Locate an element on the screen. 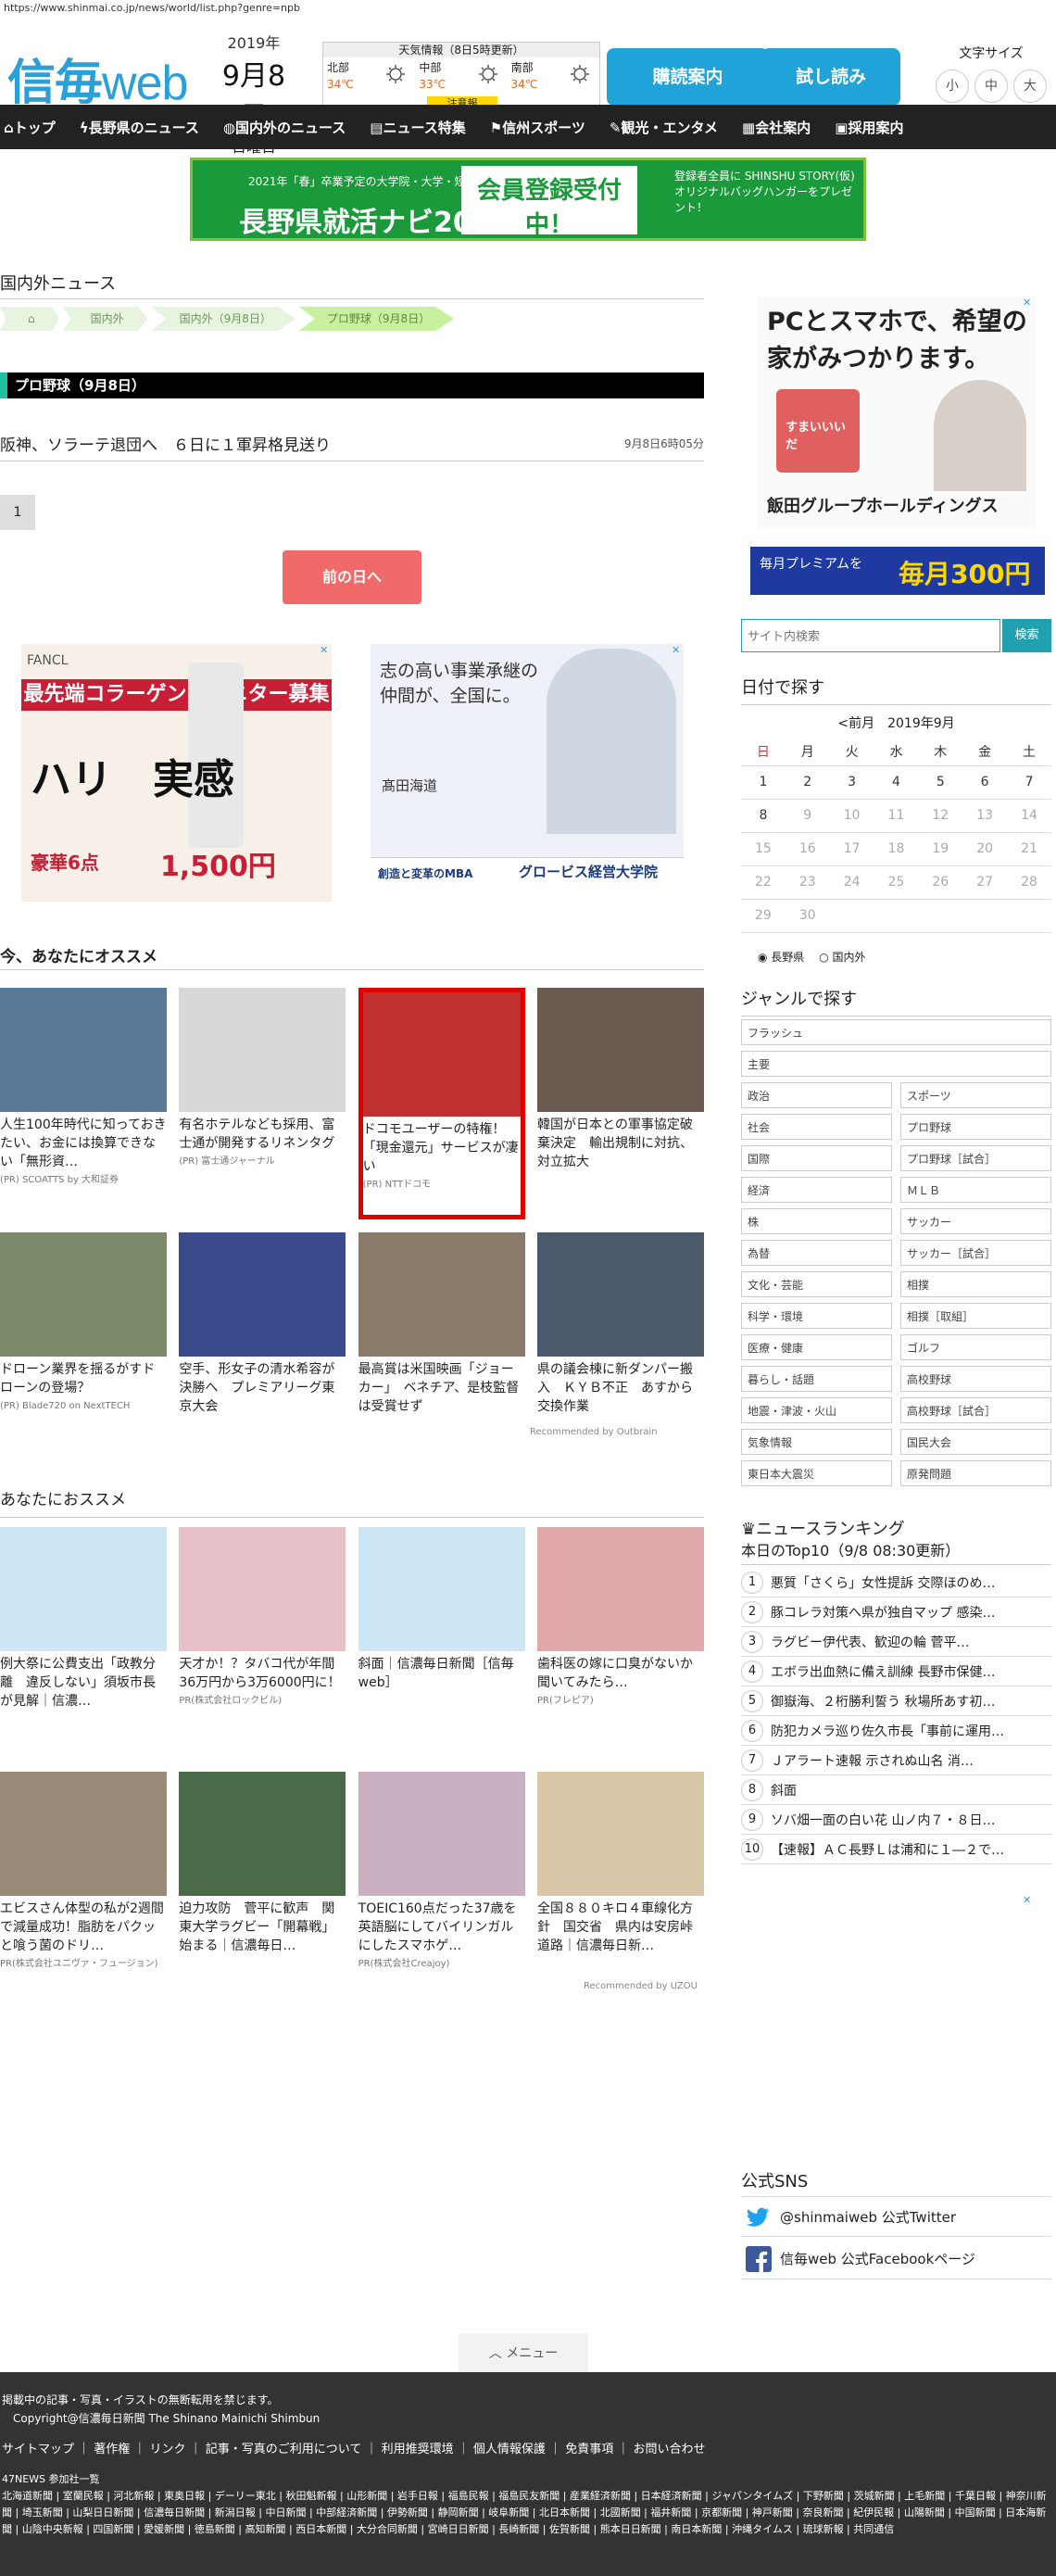 Image resolution: width=1056 pixels, height=2576 pixels. twitter-link: @shinmaiweb 公式Twitter is located at coordinates (896, 2216).